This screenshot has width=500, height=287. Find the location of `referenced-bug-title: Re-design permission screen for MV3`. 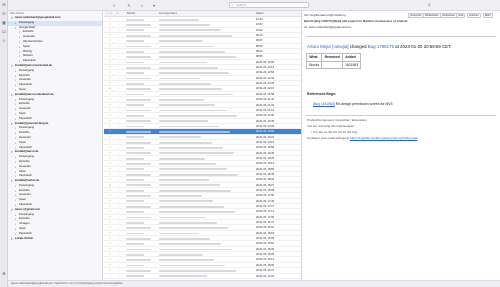

referenced-bug-title: Re-design permission screen for MV3 is located at coordinates (363, 104).